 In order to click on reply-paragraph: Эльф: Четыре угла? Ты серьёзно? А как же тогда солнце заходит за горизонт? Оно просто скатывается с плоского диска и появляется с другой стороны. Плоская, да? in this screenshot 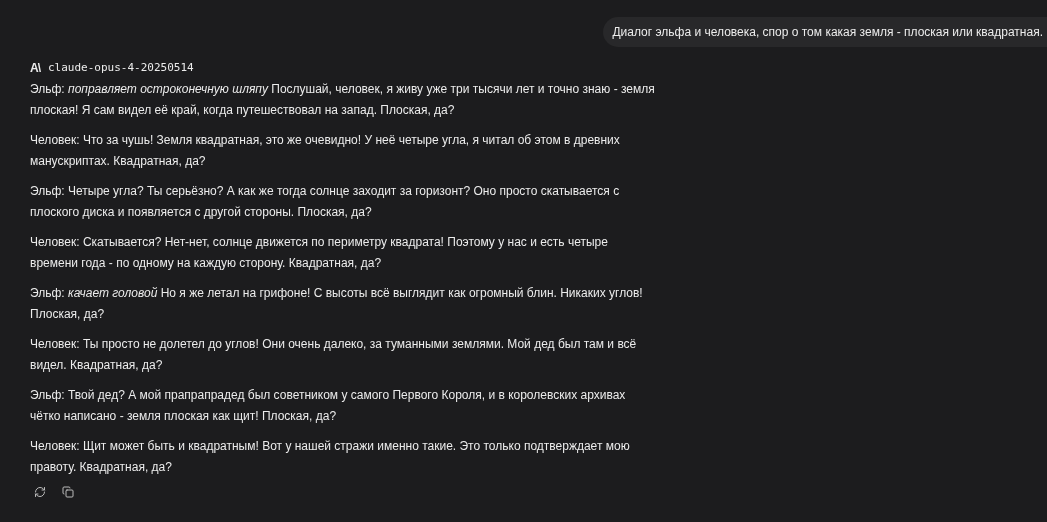, I will do `click(325, 202)`.